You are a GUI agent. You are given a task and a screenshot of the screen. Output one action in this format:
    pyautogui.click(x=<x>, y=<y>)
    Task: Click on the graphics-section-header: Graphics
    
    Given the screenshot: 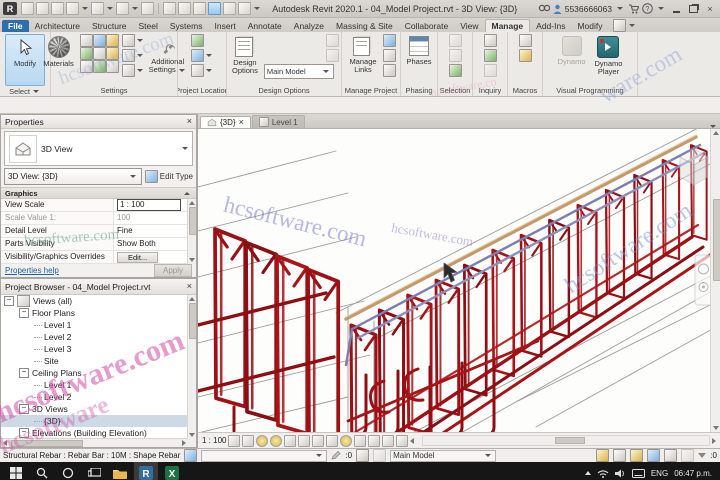 What is the action you would take?
    pyautogui.click(x=98, y=193)
    